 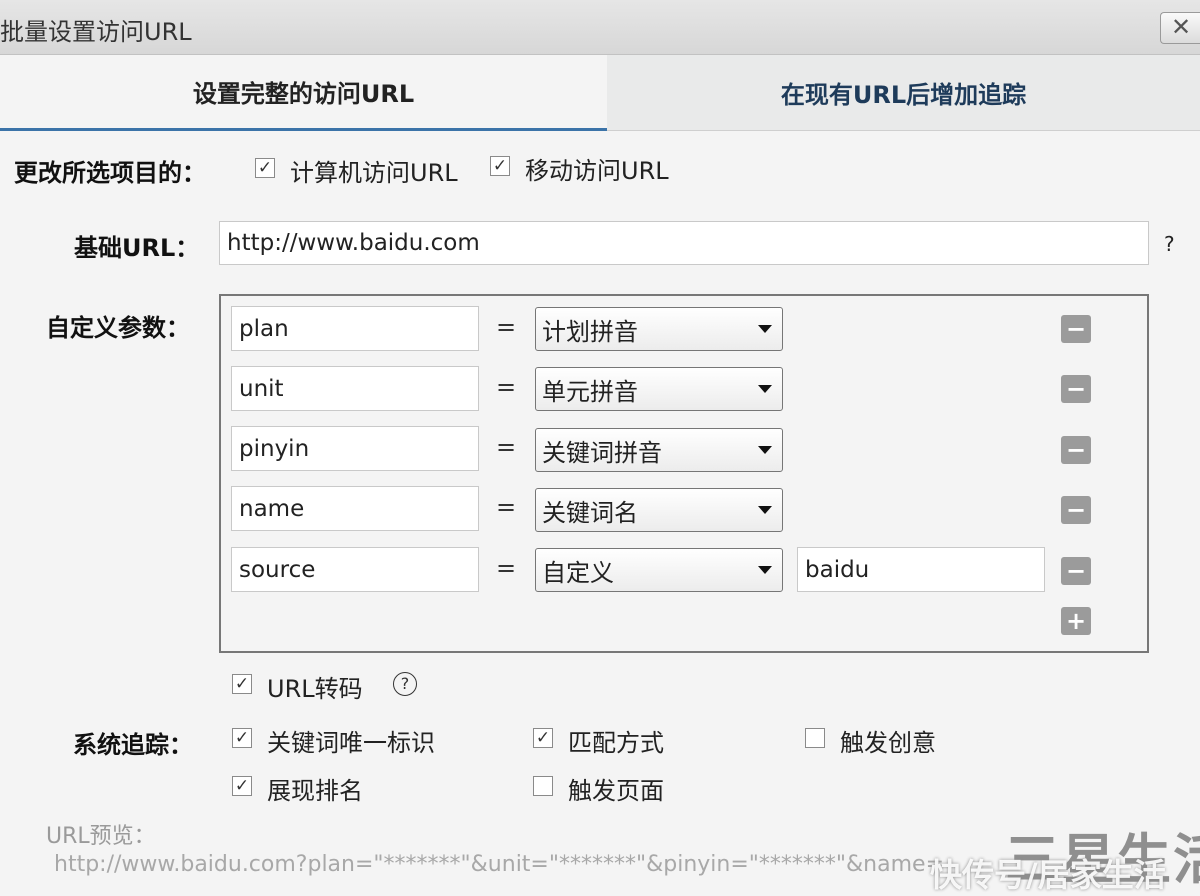 I want to click on tab-append-tracking-label: 在现有URL后增加追踪, so click(x=903, y=95).